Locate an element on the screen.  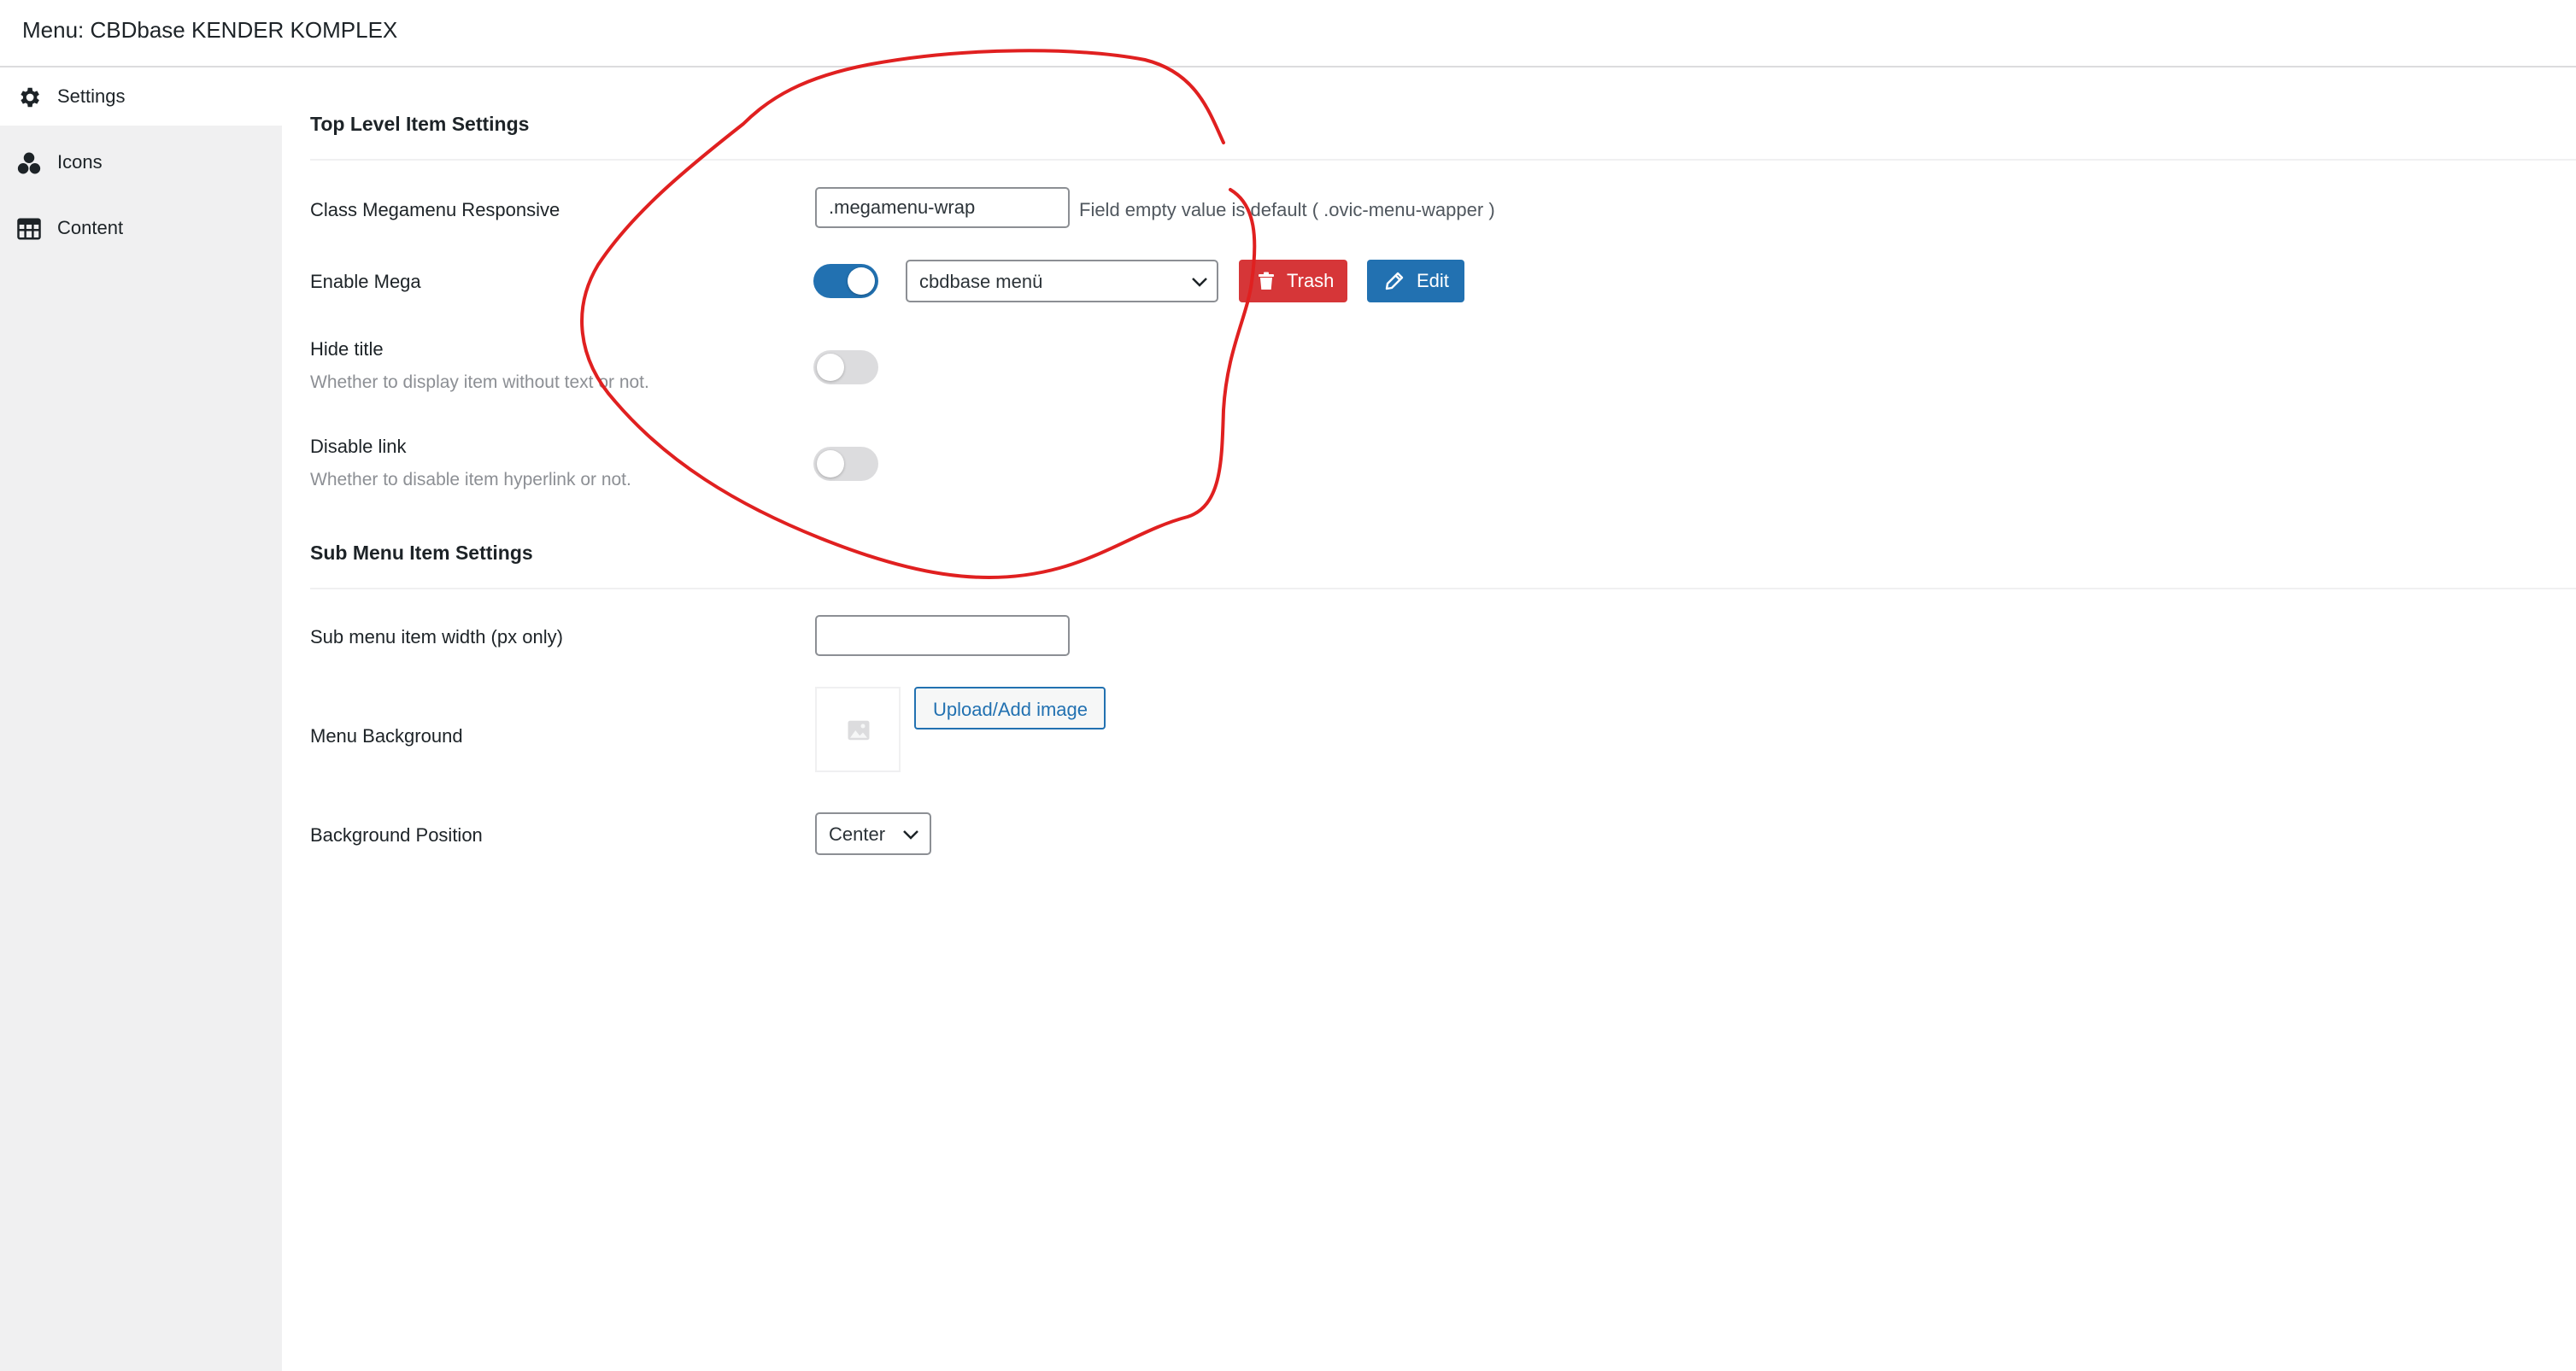
class-megamenu-input is located at coordinates (942, 207).